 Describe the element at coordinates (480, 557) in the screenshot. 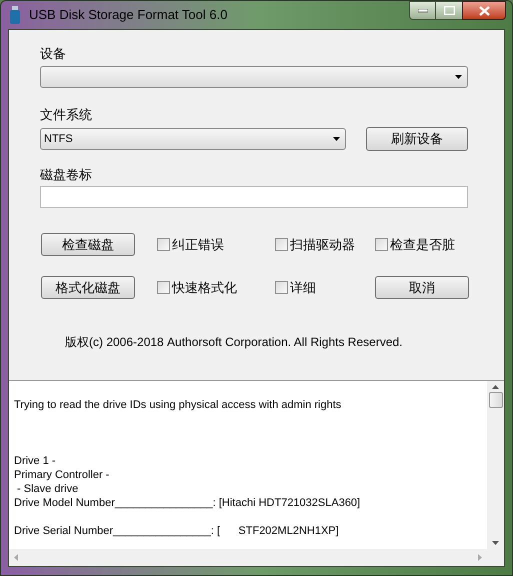

I see `scroll-right-icon` at that location.